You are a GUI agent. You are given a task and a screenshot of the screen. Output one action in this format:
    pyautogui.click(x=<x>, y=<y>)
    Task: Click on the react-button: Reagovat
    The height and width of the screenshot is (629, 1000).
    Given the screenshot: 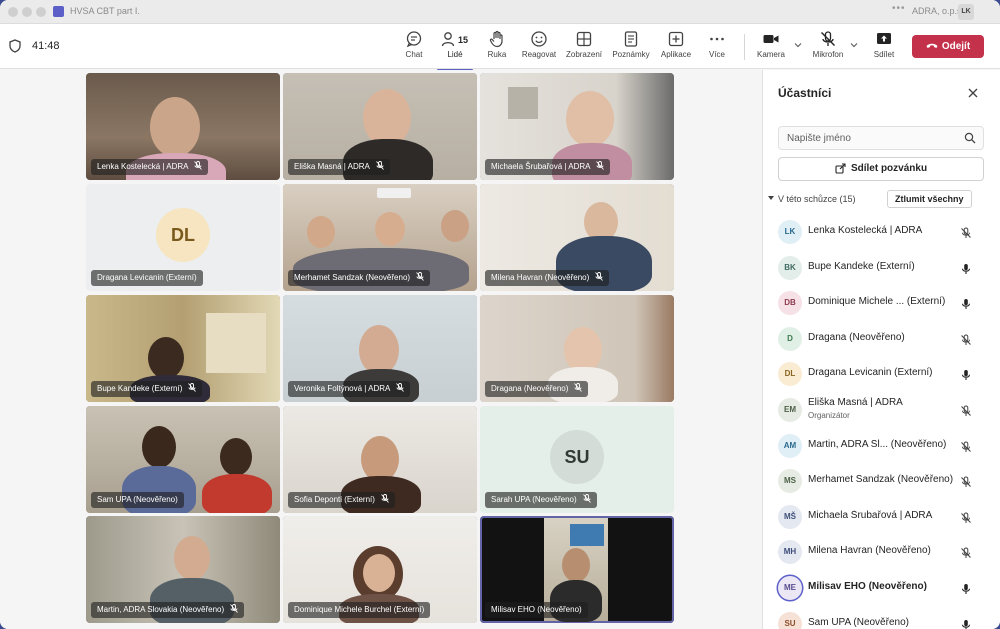 What is the action you would take?
    pyautogui.click(x=539, y=48)
    